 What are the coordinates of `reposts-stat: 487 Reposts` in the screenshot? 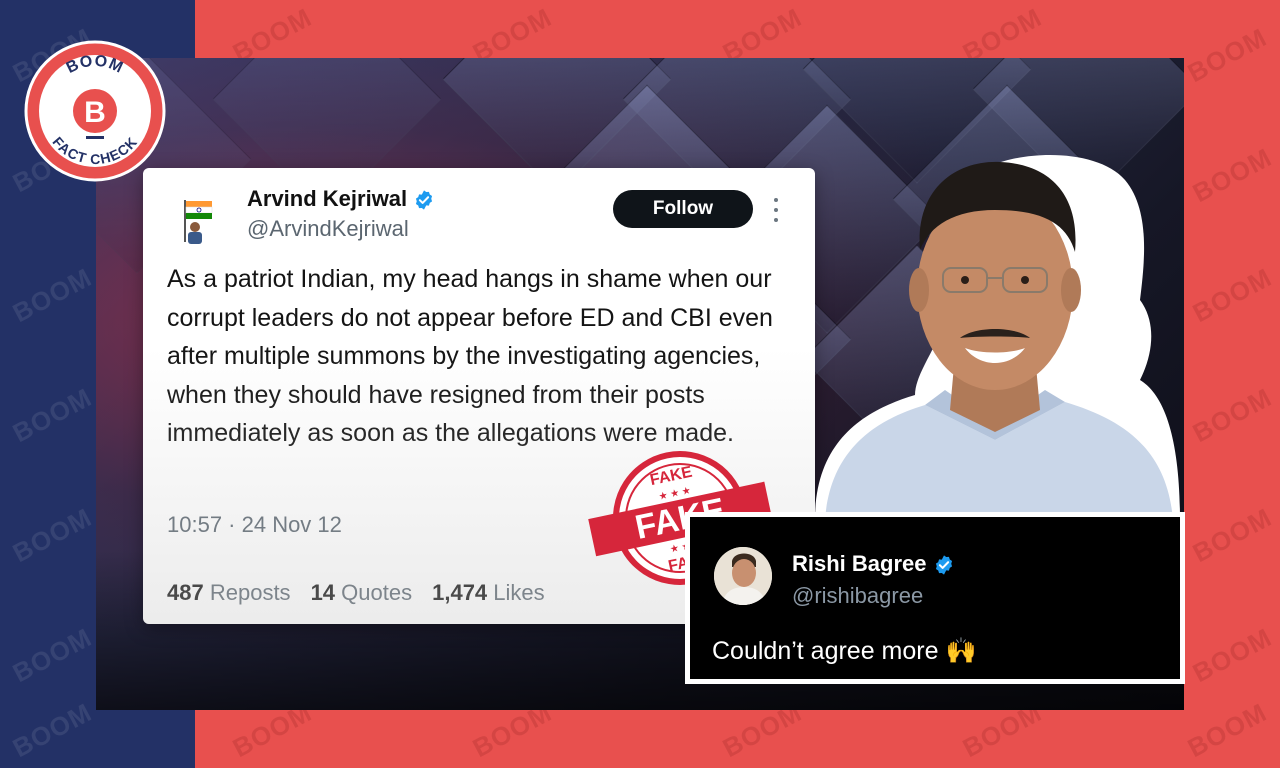 It's located at (229, 592).